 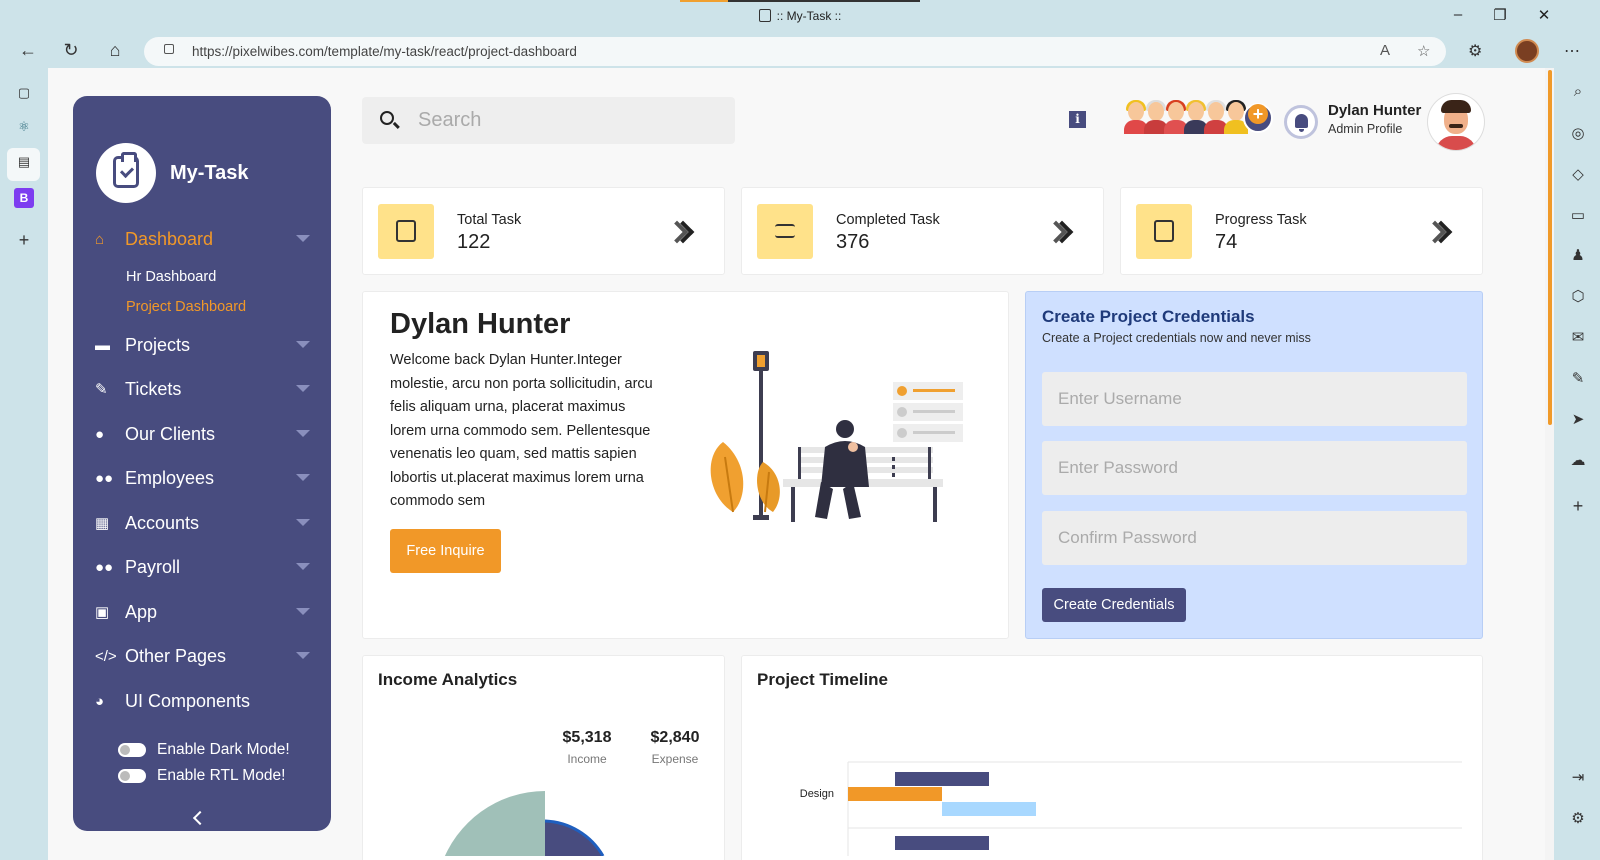 I want to click on menu-projects: ▬ Projects, so click(x=202, y=345).